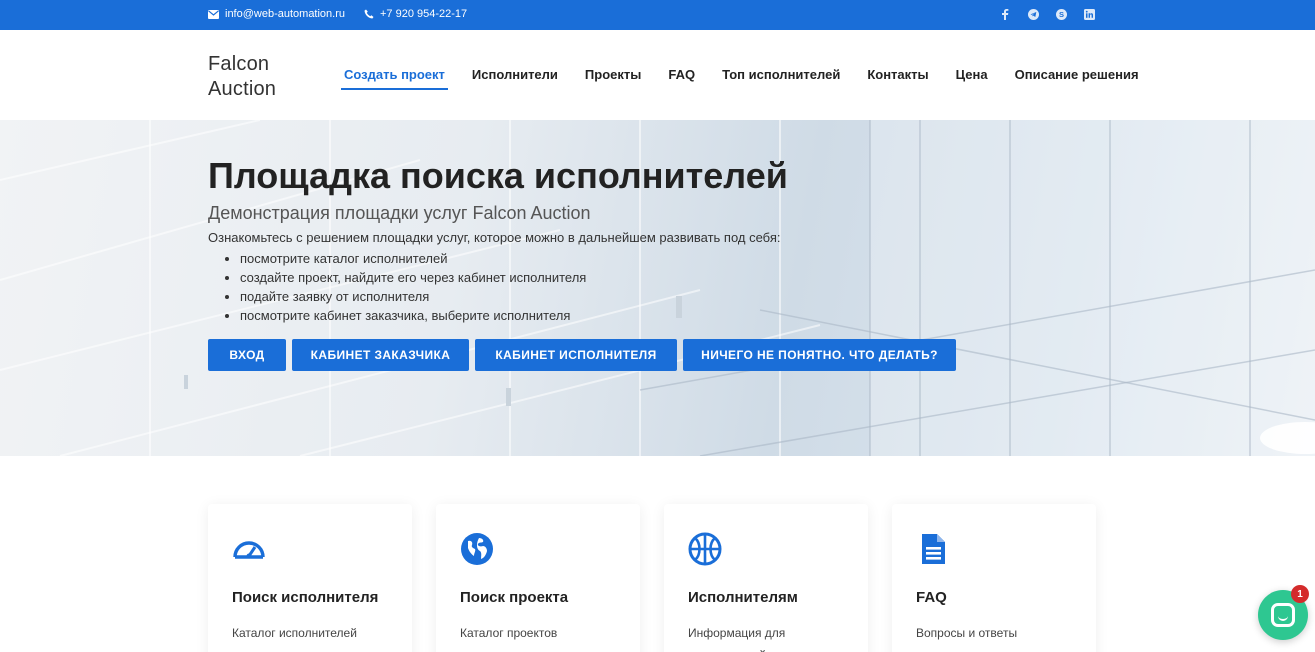 The height and width of the screenshot is (652, 1315). What do you see at coordinates (576, 355) in the screenshot?
I see `performer-cabinet-button: КАБИНЕТ ИСПОЛНИТЕЛЯ` at bounding box center [576, 355].